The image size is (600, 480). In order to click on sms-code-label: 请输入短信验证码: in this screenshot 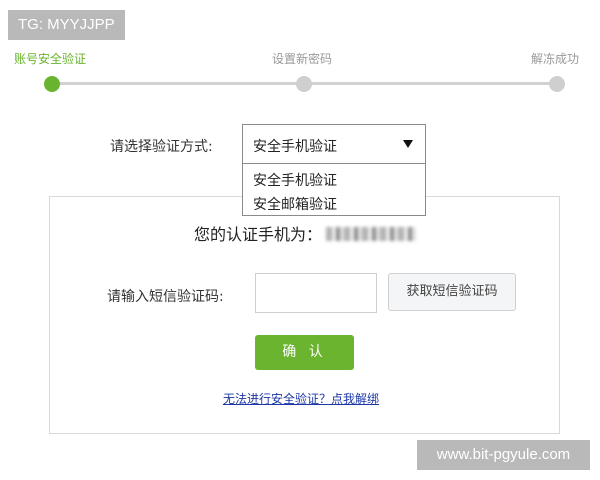, I will do `click(165, 297)`.